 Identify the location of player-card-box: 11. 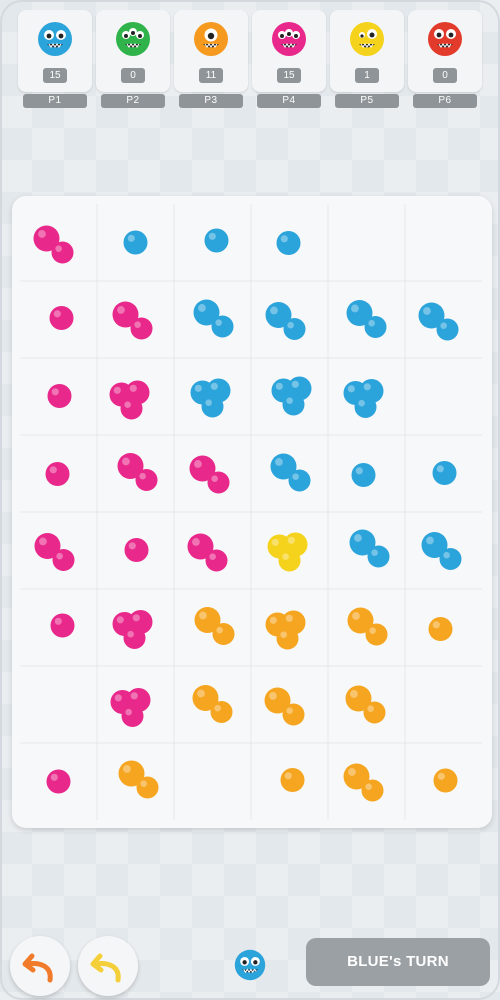
(211, 51).